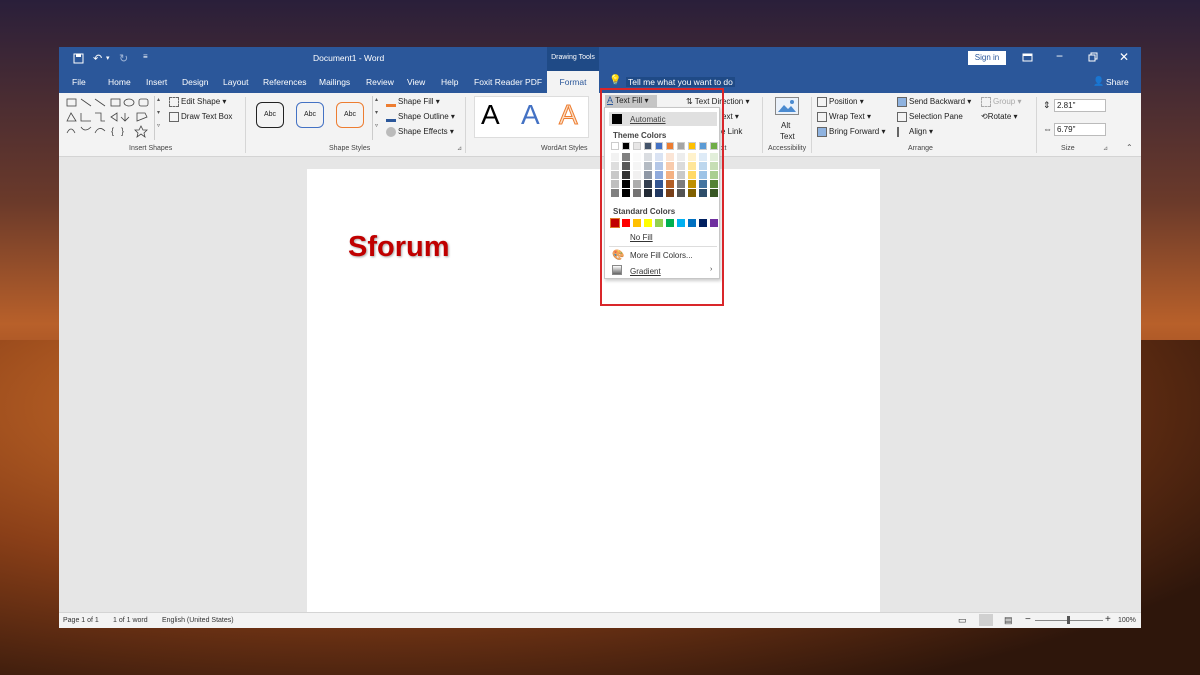 This screenshot has width=1200, height=675. I want to click on position-label: Position, so click(843, 102).